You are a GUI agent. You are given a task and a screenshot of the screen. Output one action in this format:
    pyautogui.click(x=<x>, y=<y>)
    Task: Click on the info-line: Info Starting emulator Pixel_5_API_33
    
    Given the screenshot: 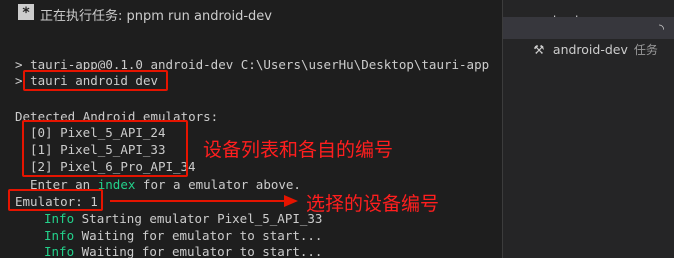 What is the action you would take?
    pyautogui.click(x=183, y=218)
    